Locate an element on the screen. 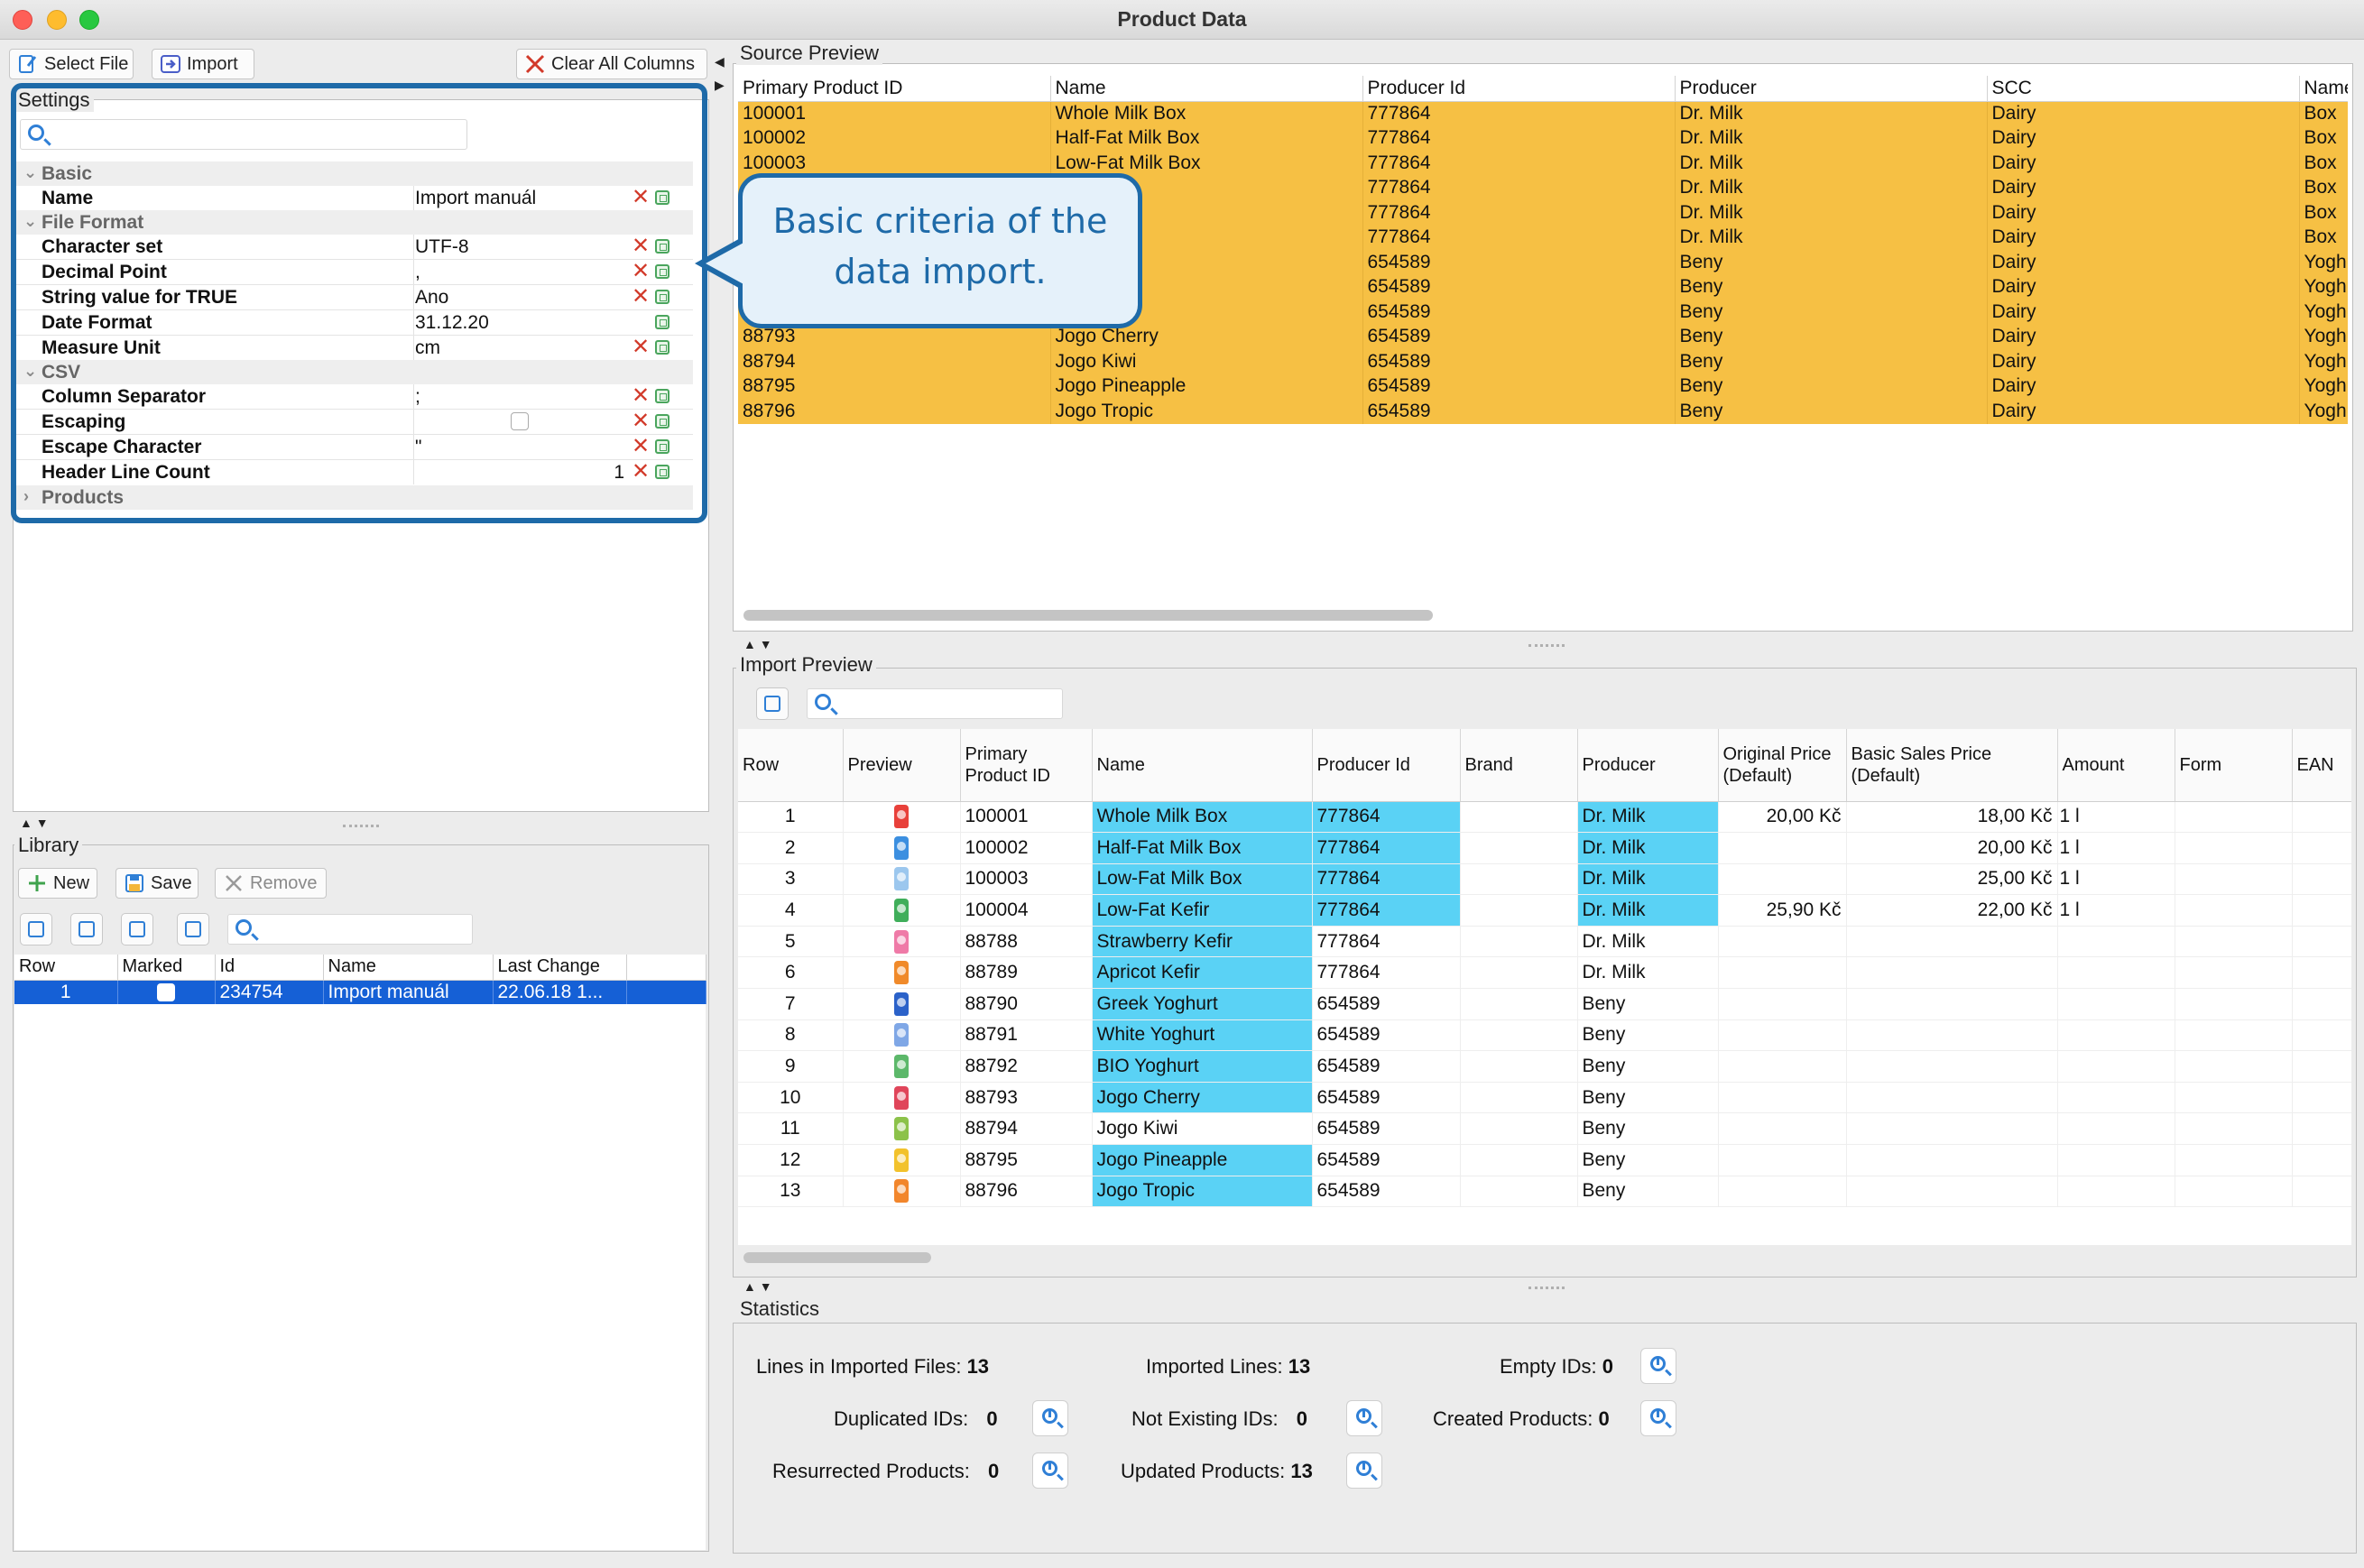 The height and width of the screenshot is (1568, 2364). imp-col-3: Name is located at coordinates (1202, 765).